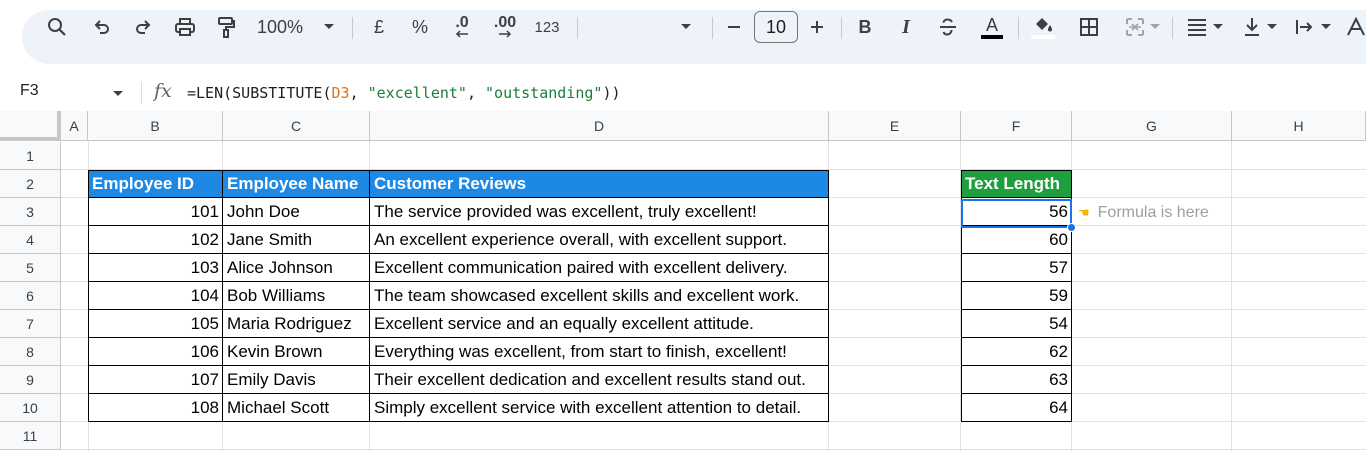 The width and height of the screenshot is (1366, 451). What do you see at coordinates (155, 380) in the screenshot?
I see `cell-employee-id: 107` at bounding box center [155, 380].